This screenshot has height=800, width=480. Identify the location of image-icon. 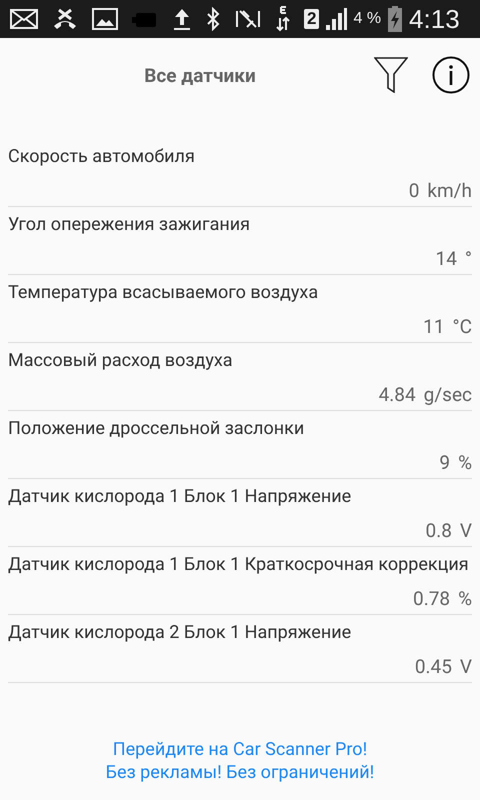
(105, 19).